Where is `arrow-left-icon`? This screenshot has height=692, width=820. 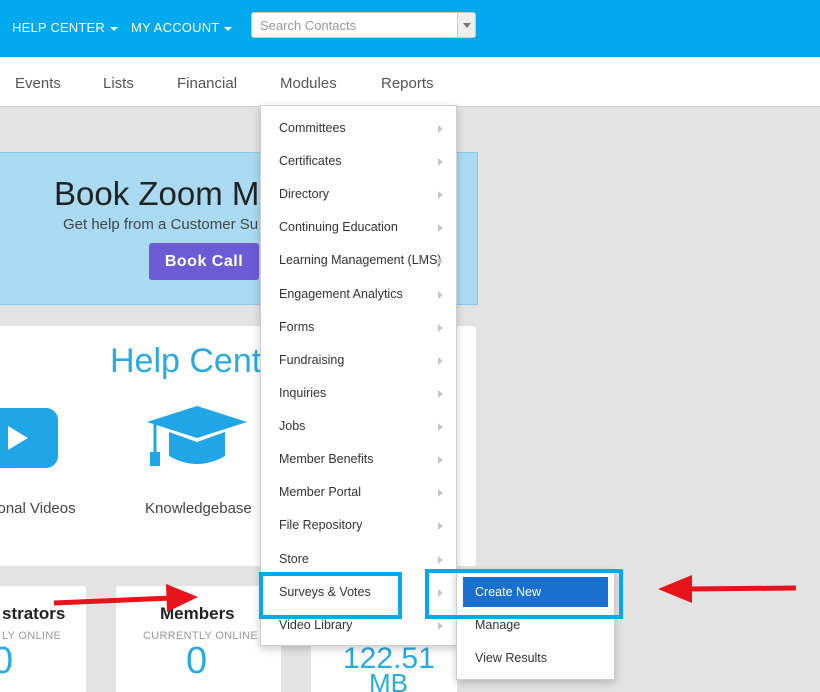 arrow-left-icon is located at coordinates (727, 589).